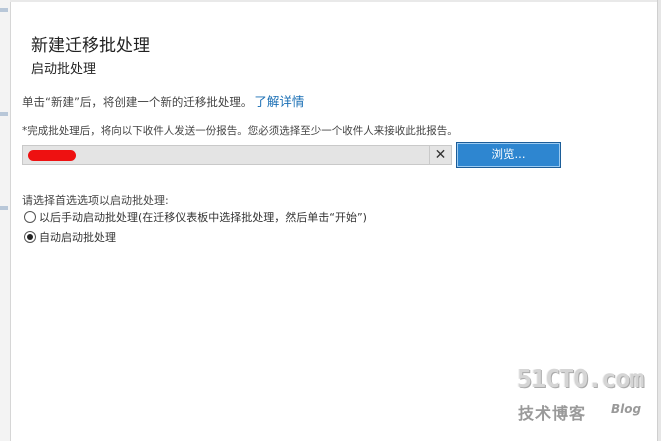  I want to click on start-options-label: 请选择首选选项以启动批处理:, so click(95, 200).